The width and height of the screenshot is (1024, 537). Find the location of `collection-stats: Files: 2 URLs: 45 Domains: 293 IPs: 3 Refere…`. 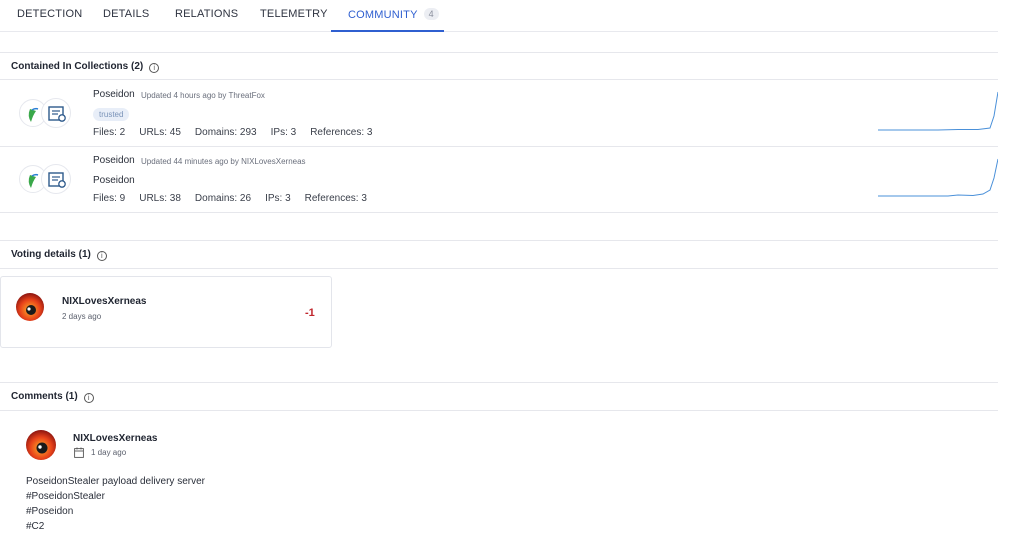

collection-stats: Files: 2 URLs: 45 Domains: 293 IPs: 3 Refere… is located at coordinates (239, 132).